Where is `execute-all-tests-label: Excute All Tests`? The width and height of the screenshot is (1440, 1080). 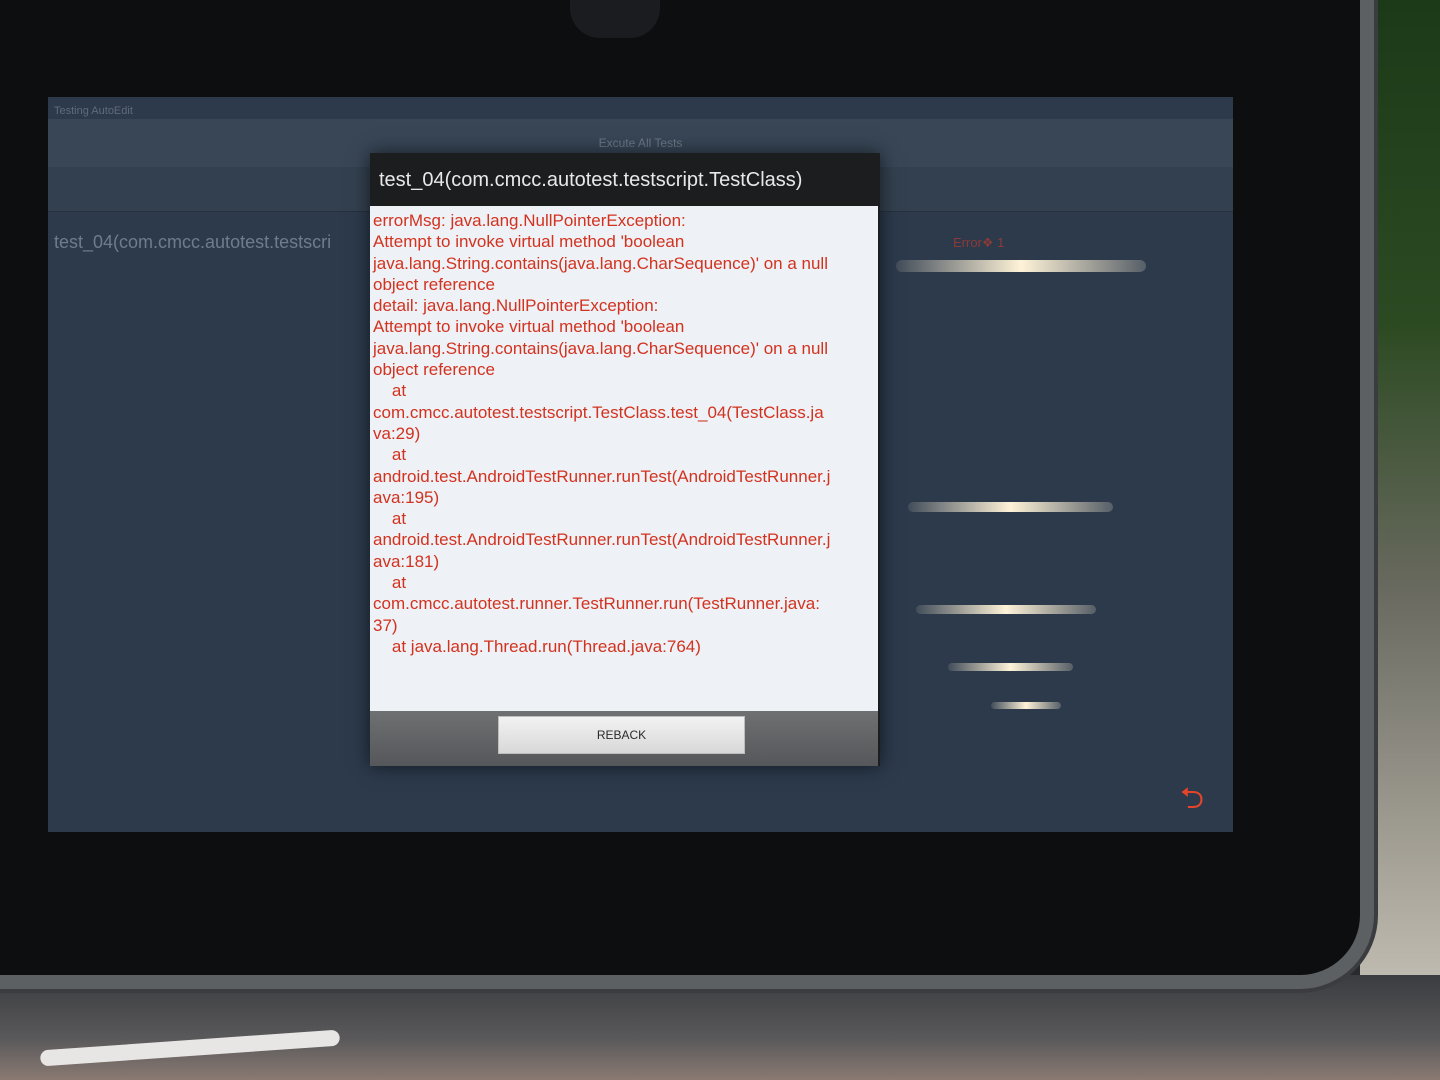
execute-all-tests-label: Excute All Tests is located at coordinates (640, 143).